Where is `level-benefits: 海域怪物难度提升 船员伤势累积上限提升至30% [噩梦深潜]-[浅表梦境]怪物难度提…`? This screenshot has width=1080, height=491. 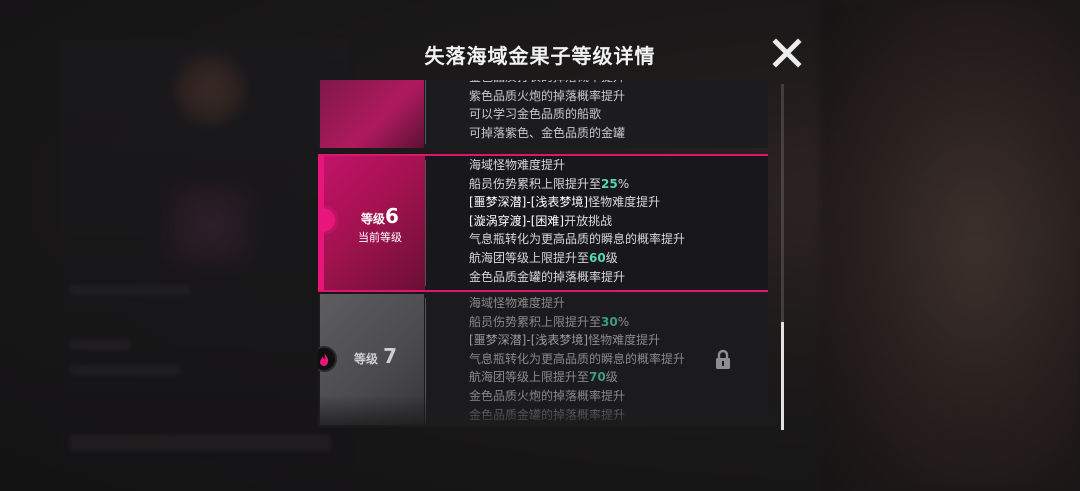 level-benefits: 海域怪物难度提升 船员伤势累积上限提升至30% [噩梦深潜]-[浅表梦境]怪物难度提… is located at coordinates (577, 359).